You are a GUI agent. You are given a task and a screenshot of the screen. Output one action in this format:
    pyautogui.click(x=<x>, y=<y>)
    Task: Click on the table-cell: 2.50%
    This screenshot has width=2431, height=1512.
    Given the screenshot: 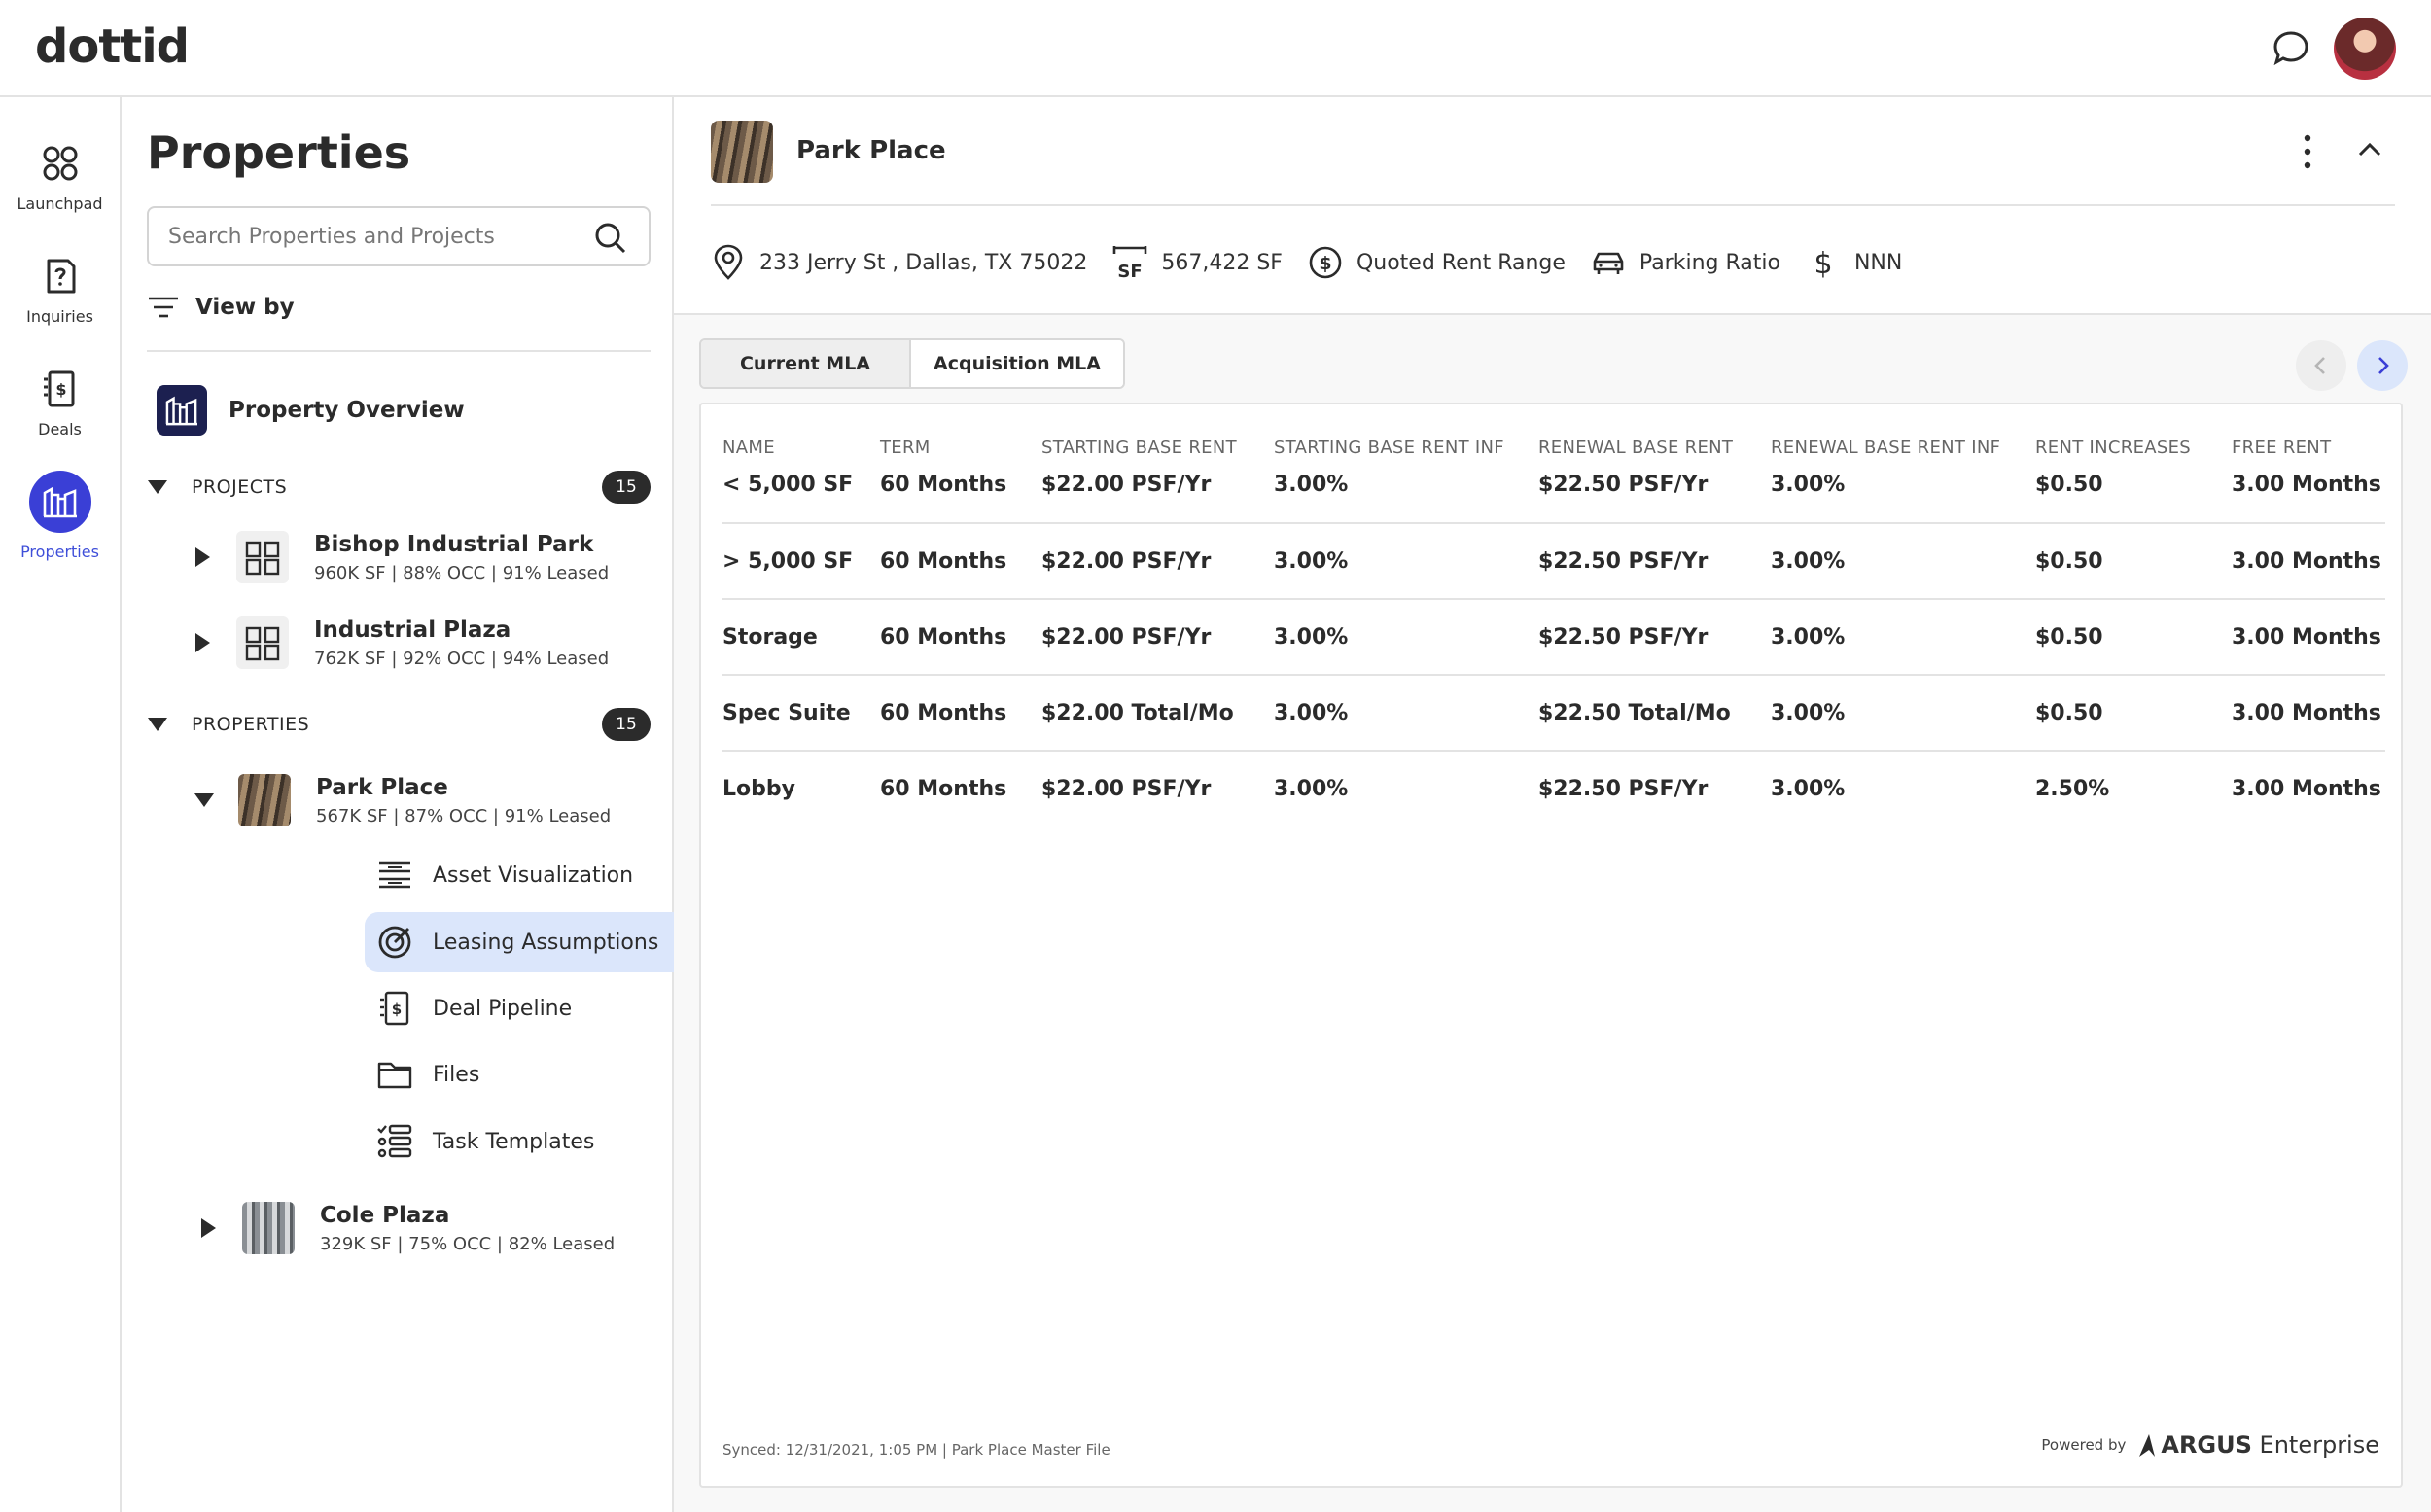 What is the action you would take?
    pyautogui.click(x=2072, y=789)
    